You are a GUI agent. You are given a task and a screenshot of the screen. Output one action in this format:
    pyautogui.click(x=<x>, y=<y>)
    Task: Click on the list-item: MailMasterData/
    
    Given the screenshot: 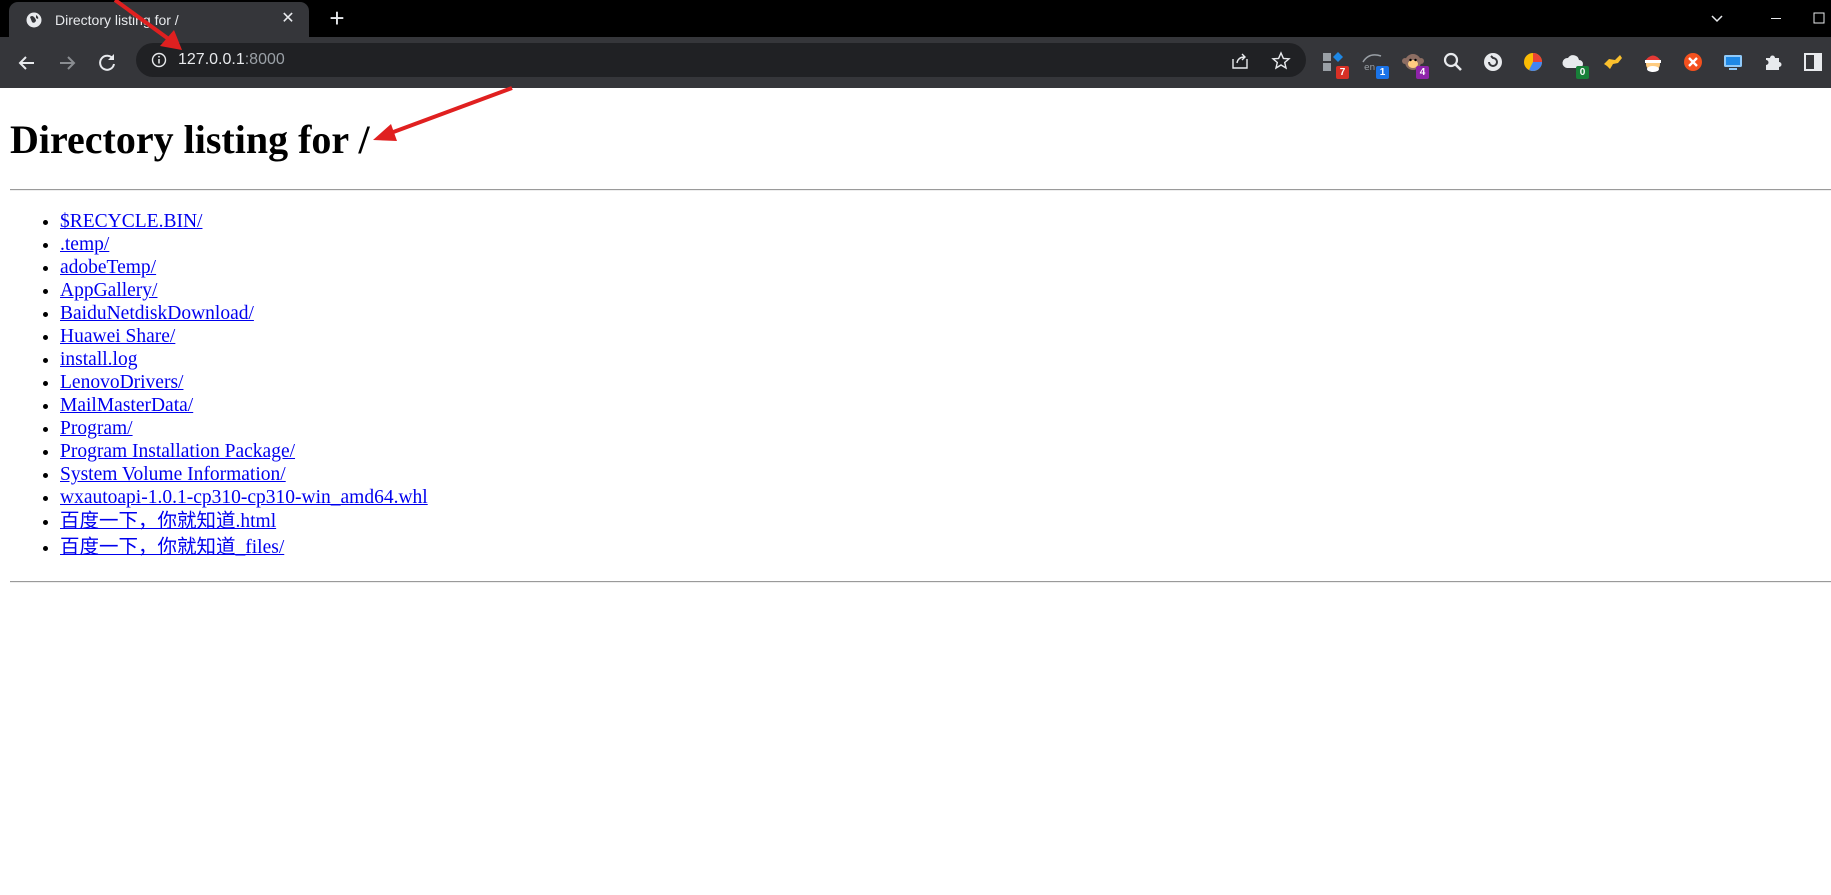 What is the action you would take?
    pyautogui.click(x=244, y=405)
    